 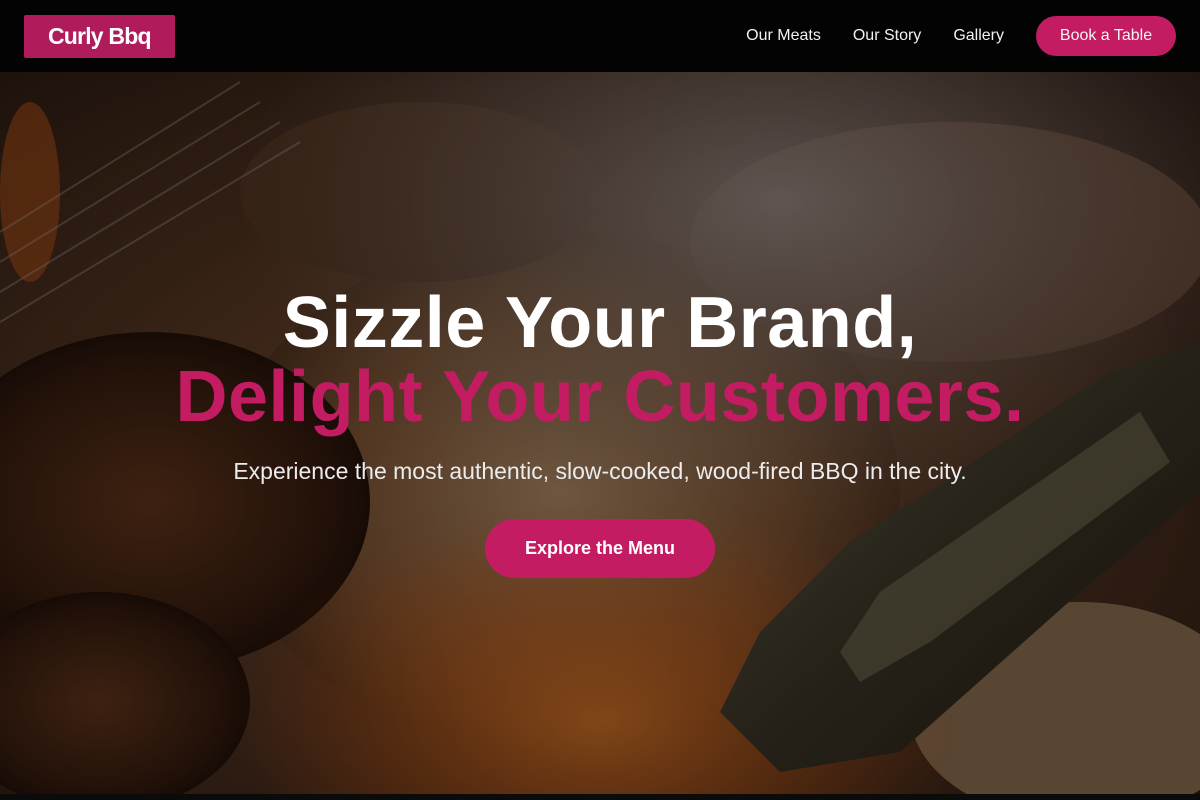 I want to click on book-a-table-button: Book a Table, so click(x=1106, y=36).